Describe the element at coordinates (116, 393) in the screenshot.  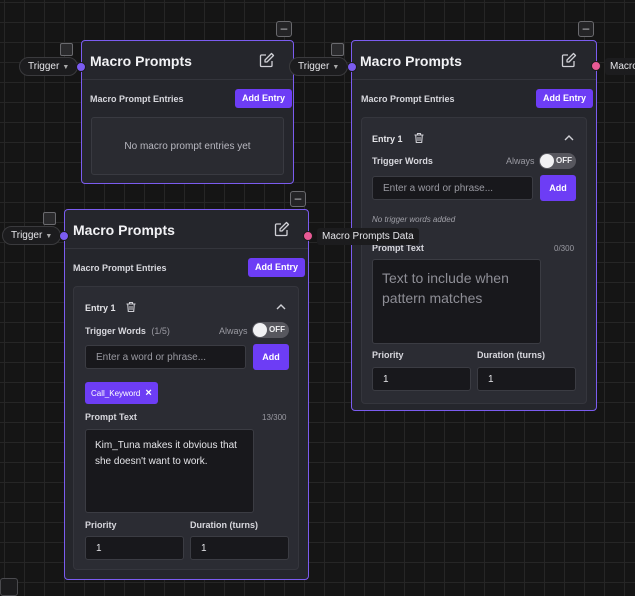
I see `chip-label: Call_Keyword` at that location.